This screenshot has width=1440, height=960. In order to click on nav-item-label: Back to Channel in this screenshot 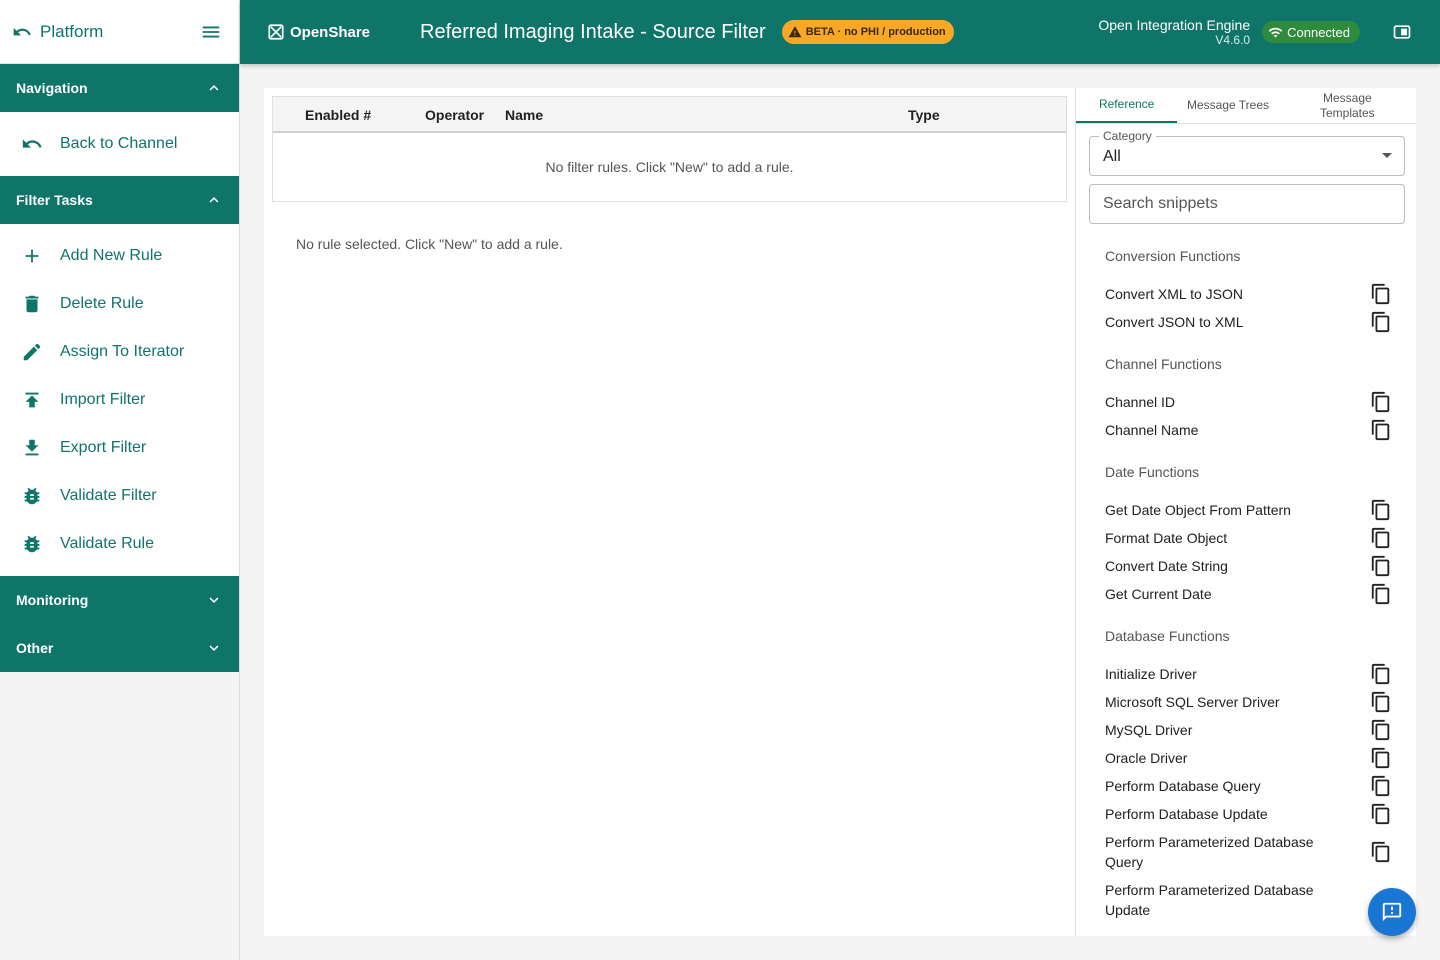, I will do `click(119, 143)`.